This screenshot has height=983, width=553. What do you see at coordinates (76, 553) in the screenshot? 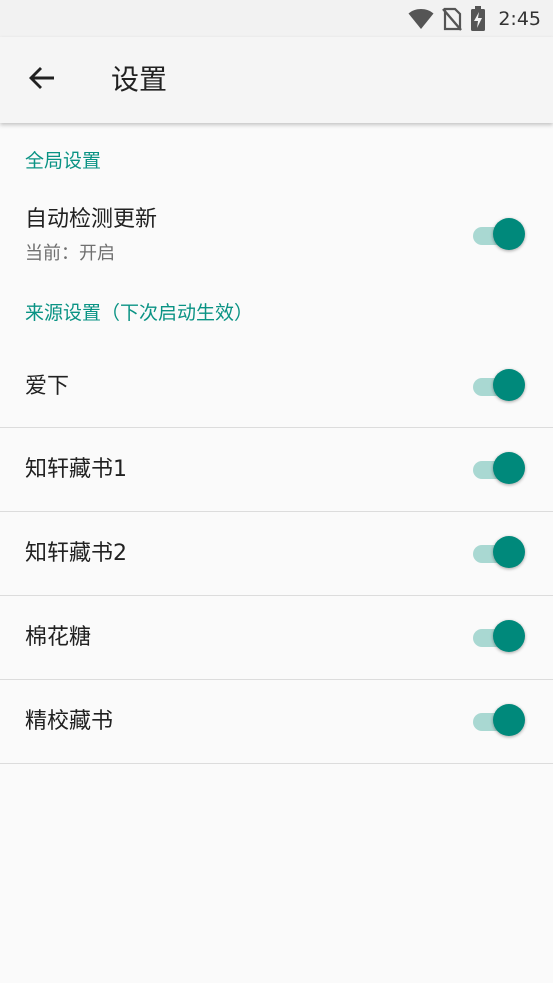
I see `source-label: 知轩藏书2` at bounding box center [76, 553].